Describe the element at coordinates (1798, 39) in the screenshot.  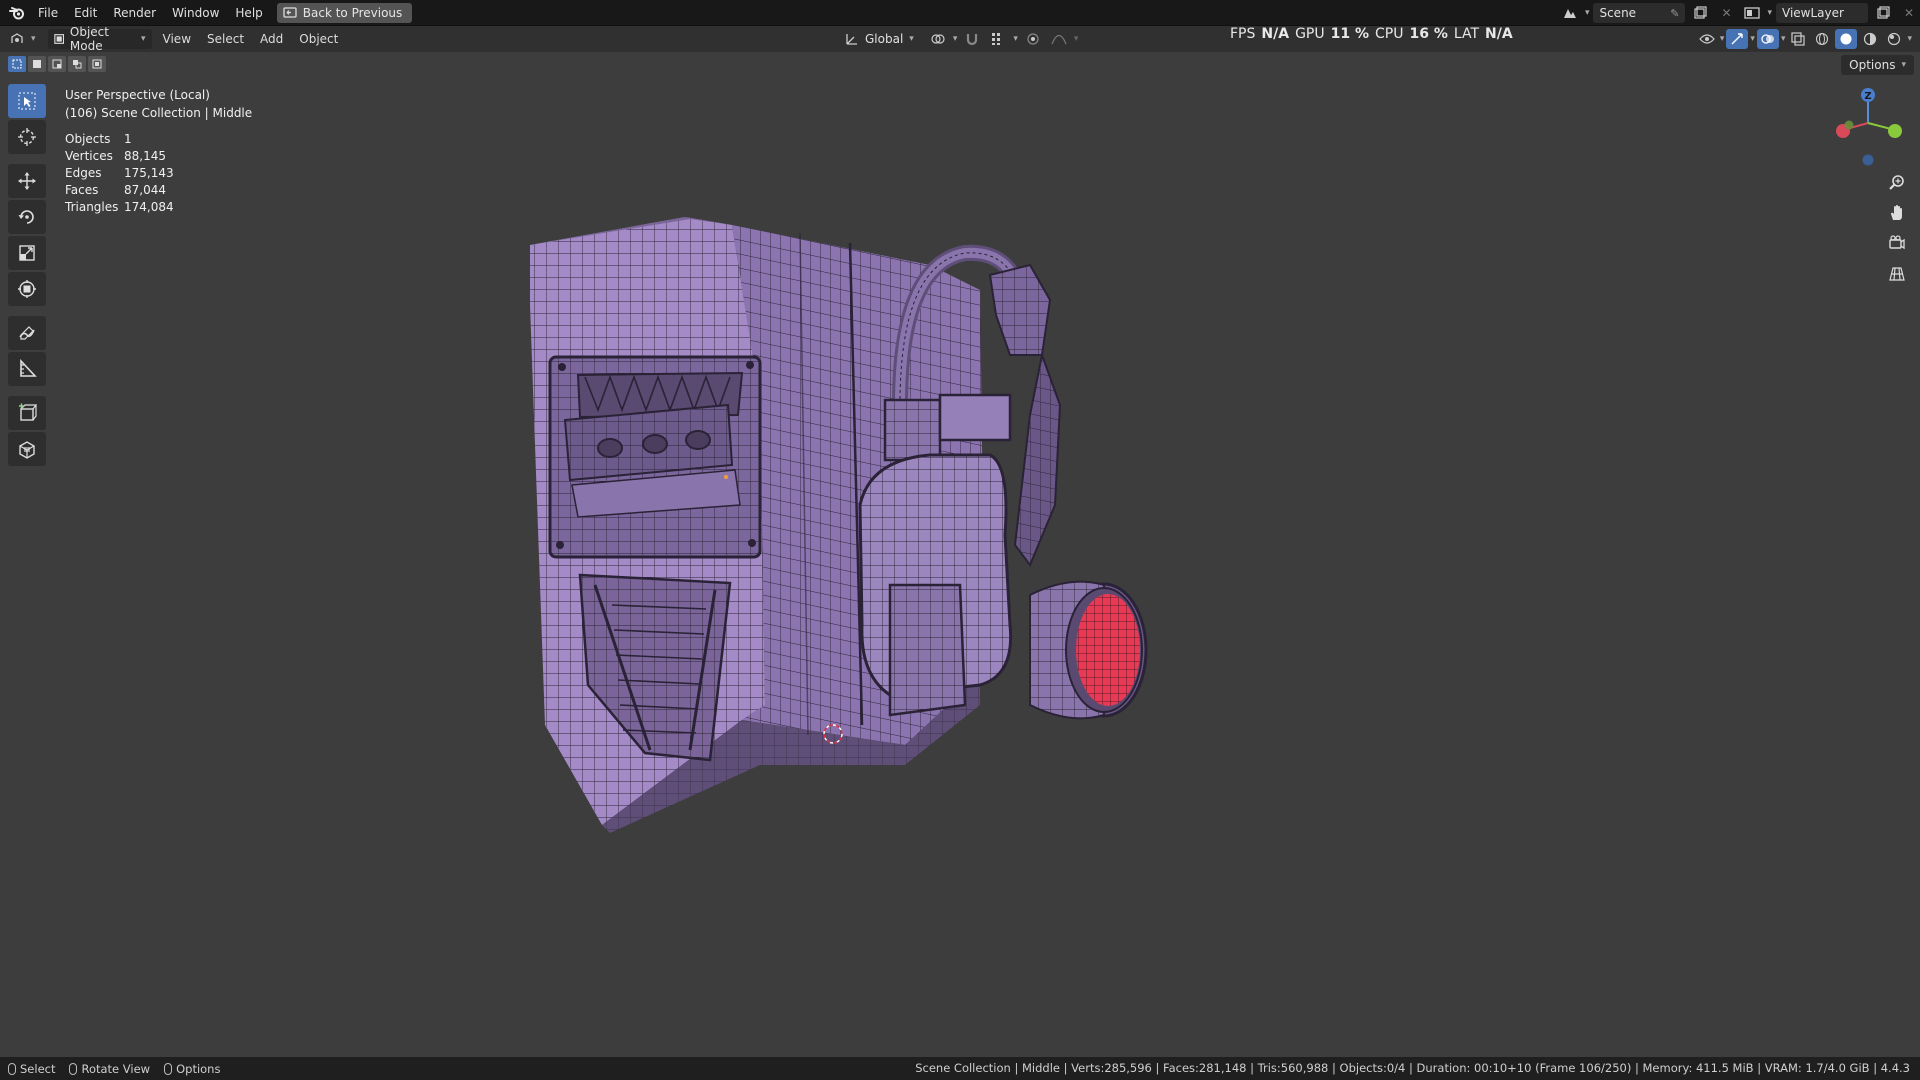
I see `xray-toggle-icon` at that location.